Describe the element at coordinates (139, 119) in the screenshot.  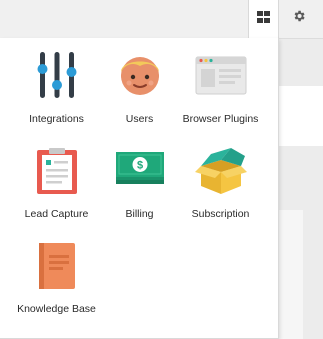
I see `menu-item-label: Users` at that location.